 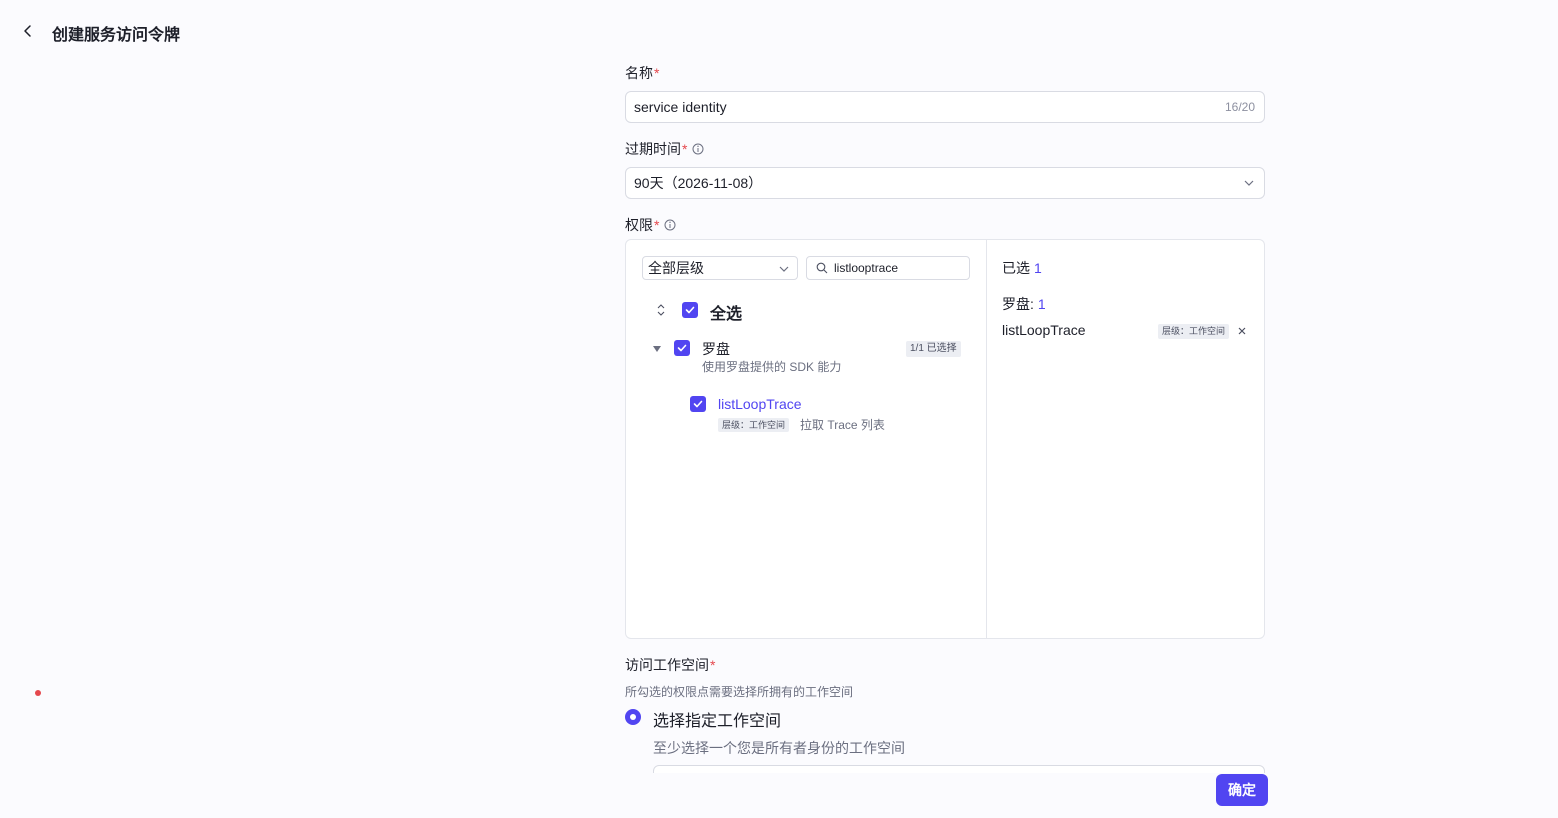 What do you see at coordinates (116, 35) in the screenshot?
I see `page-title: 创建服务访问令牌` at bounding box center [116, 35].